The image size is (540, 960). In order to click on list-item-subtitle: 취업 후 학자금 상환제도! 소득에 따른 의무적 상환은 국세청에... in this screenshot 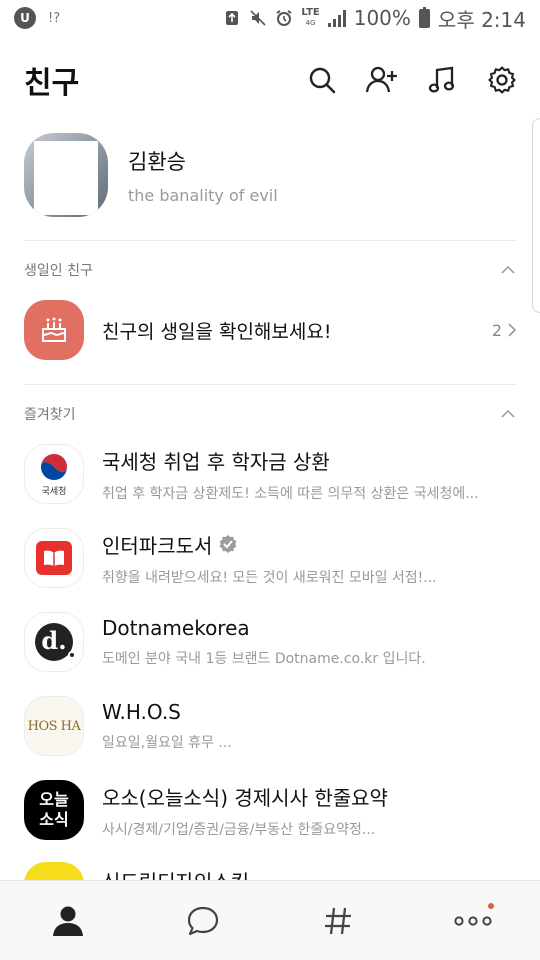, I will do `click(290, 493)`.